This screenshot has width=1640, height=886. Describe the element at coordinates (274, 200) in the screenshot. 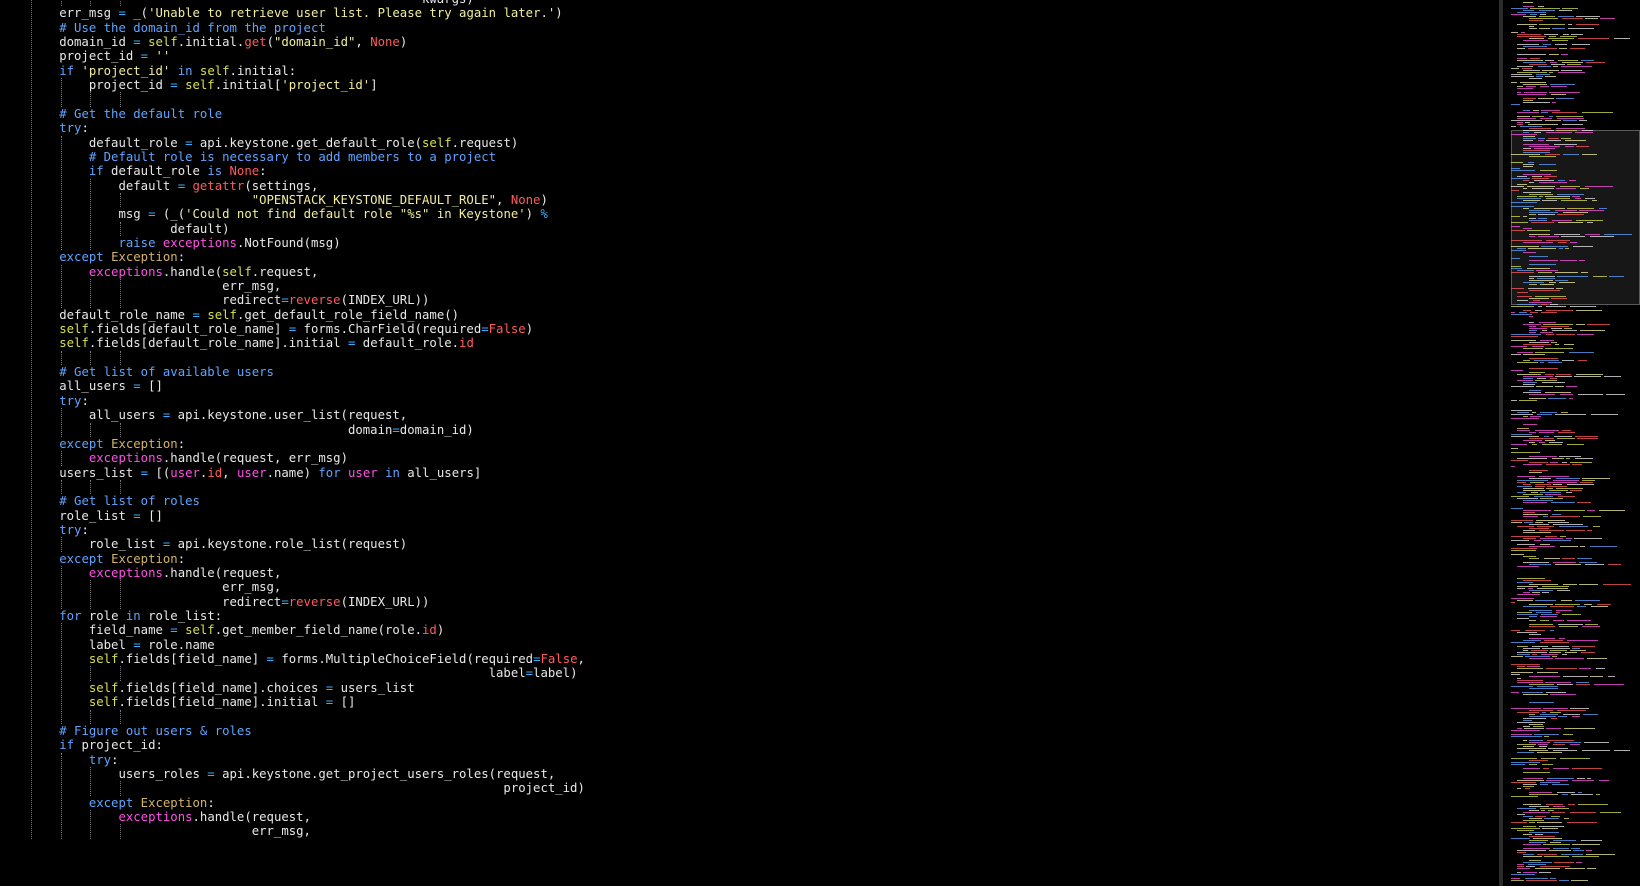

I see `code-line: "OPENSTACK_KEYSTONE_DEFAULT_ROLE", None)` at that location.